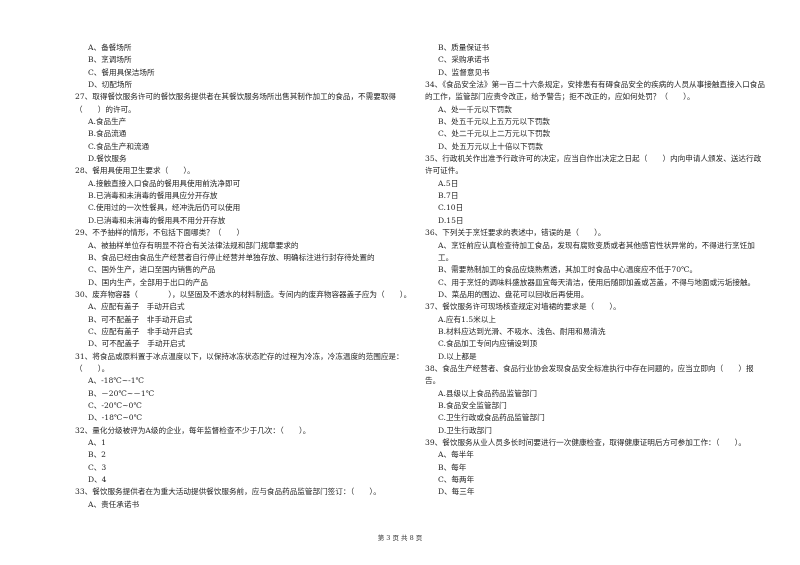 The image size is (800, 565). What do you see at coordinates (467, 319) in the screenshot?
I see `option: A.应有1.5米以上` at bounding box center [467, 319].